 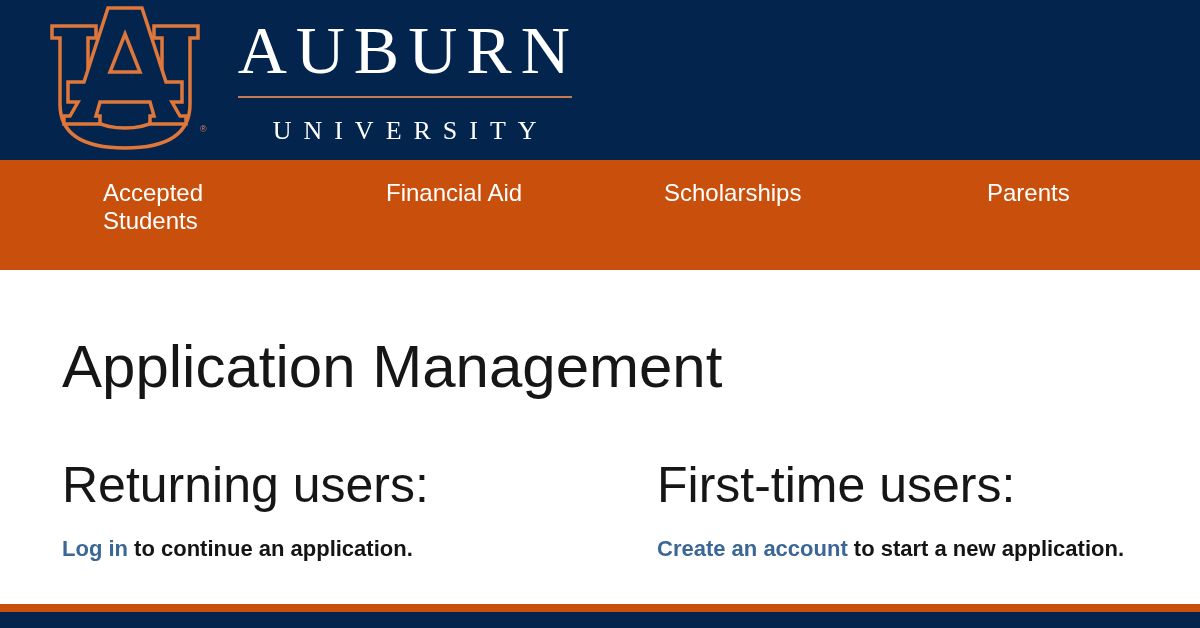 What do you see at coordinates (408, 50) in the screenshot?
I see `university-name: AUBURN` at bounding box center [408, 50].